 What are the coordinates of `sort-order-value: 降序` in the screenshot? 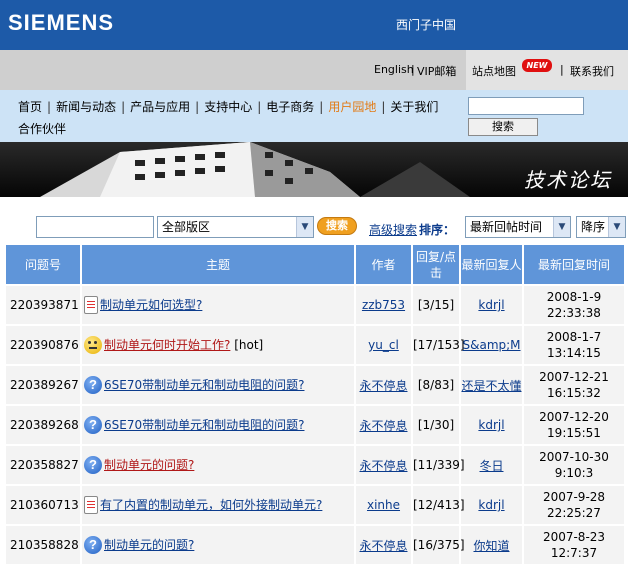 It's located at (593, 227).